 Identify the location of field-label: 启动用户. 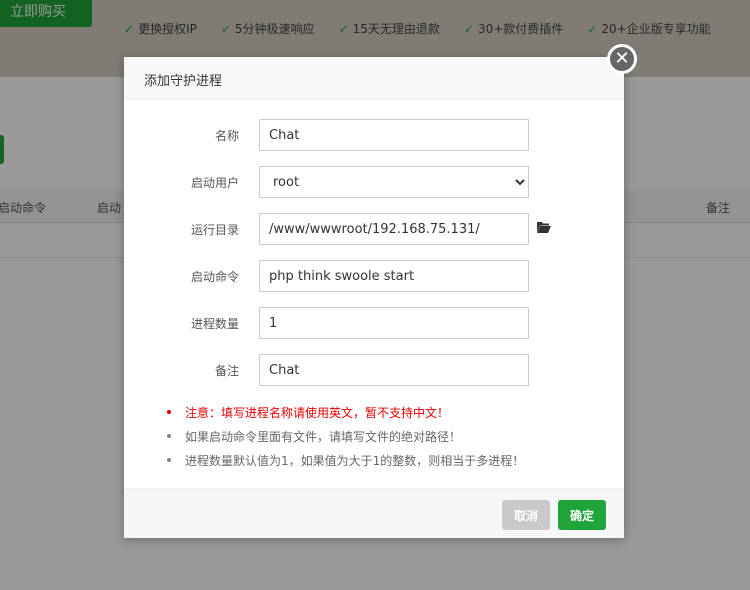
(214, 183).